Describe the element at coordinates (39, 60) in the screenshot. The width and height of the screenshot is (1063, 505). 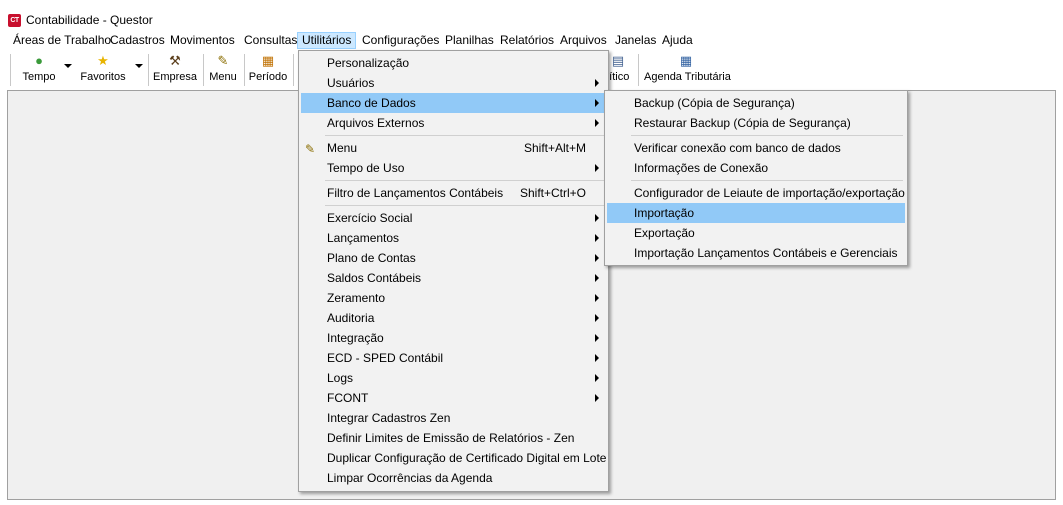
I see `clock-icon: ●` at that location.